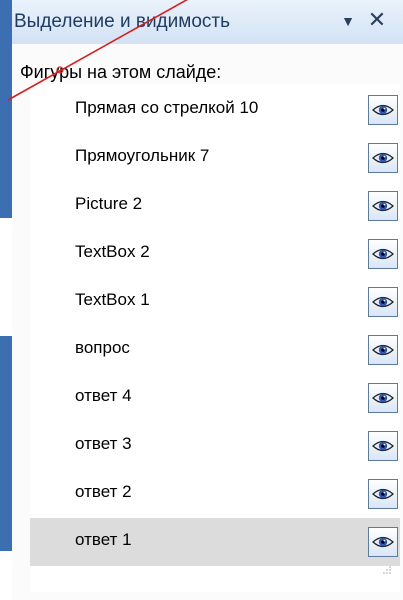 The width and height of the screenshot is (403, 600). I want to click on shape-name: Picture 2, so click(109, 203).